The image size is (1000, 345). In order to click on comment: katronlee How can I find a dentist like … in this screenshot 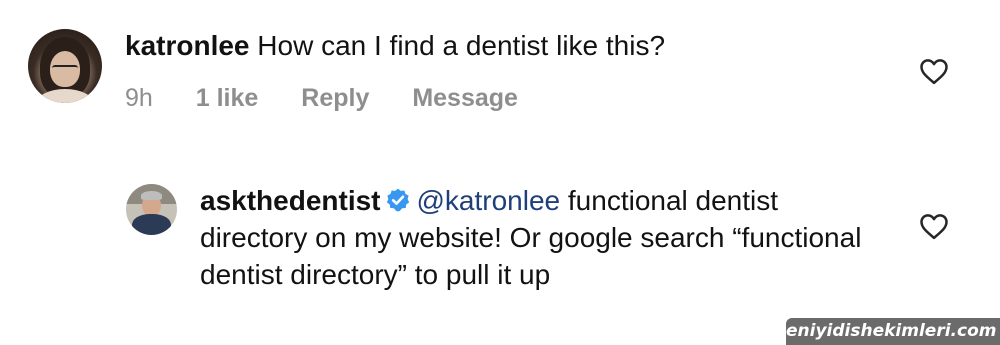, I will do `click(395, 45)`.